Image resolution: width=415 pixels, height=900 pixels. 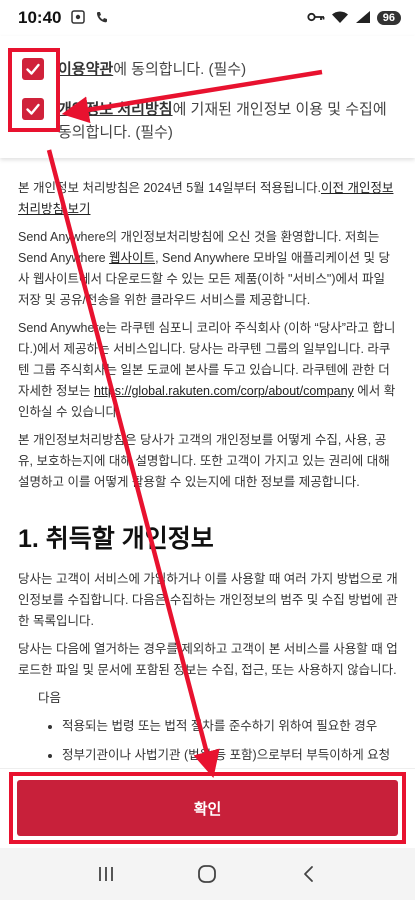 What do you see at coordinates (106, 874) in the screenshot?
I see `recent-apps-icon` at bounding box center [106, 874].